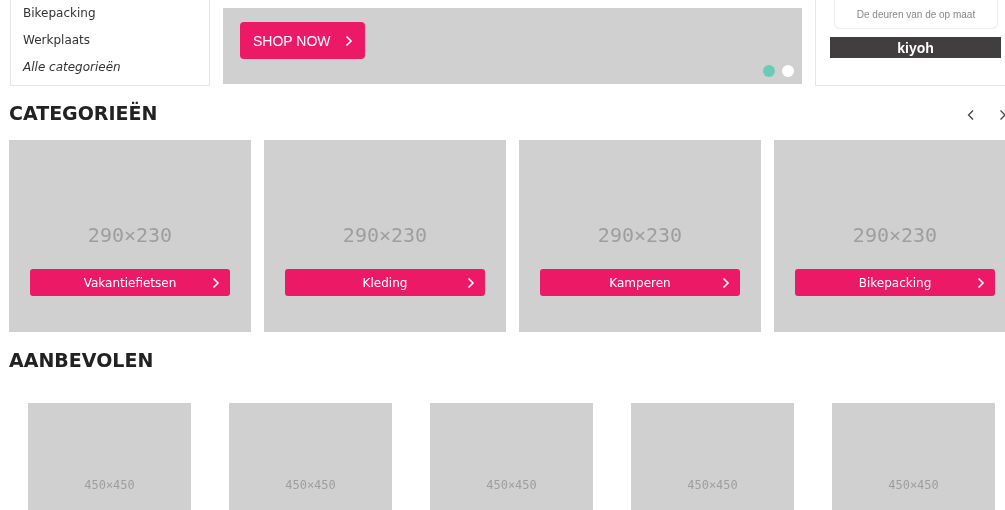  What do you see at coordinates (57, 40) in the screenshot?
I see `category-link: Werkplaats` at bounding box center [57, 40].